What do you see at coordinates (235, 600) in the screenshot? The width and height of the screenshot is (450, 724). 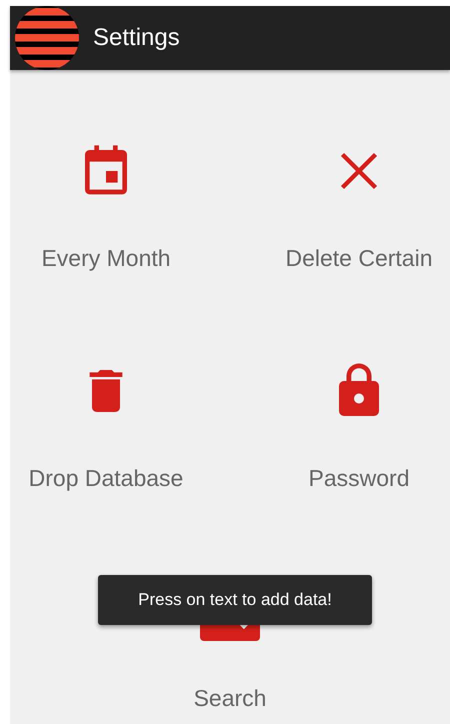 I see `toast-message: Press on text to add data!` at bounding box center [235, 600].